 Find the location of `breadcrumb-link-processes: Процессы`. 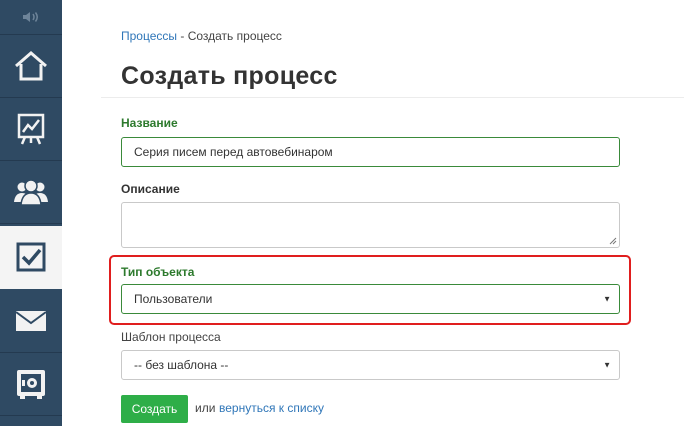

breadcrumb-link-processes: Процессы is located at coordinates (149, 36).